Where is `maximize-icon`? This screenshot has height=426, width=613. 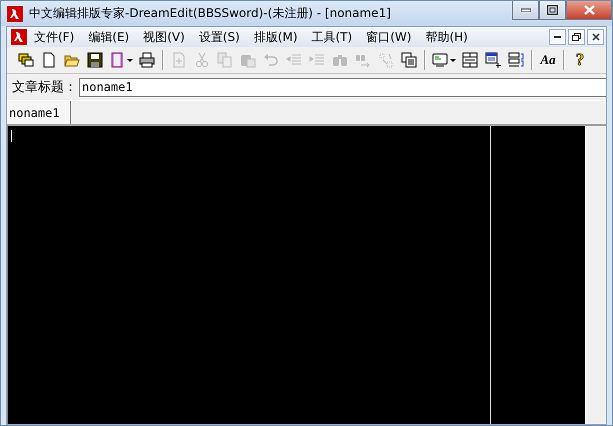 maximize-icon is located at coordinates (552, 10).